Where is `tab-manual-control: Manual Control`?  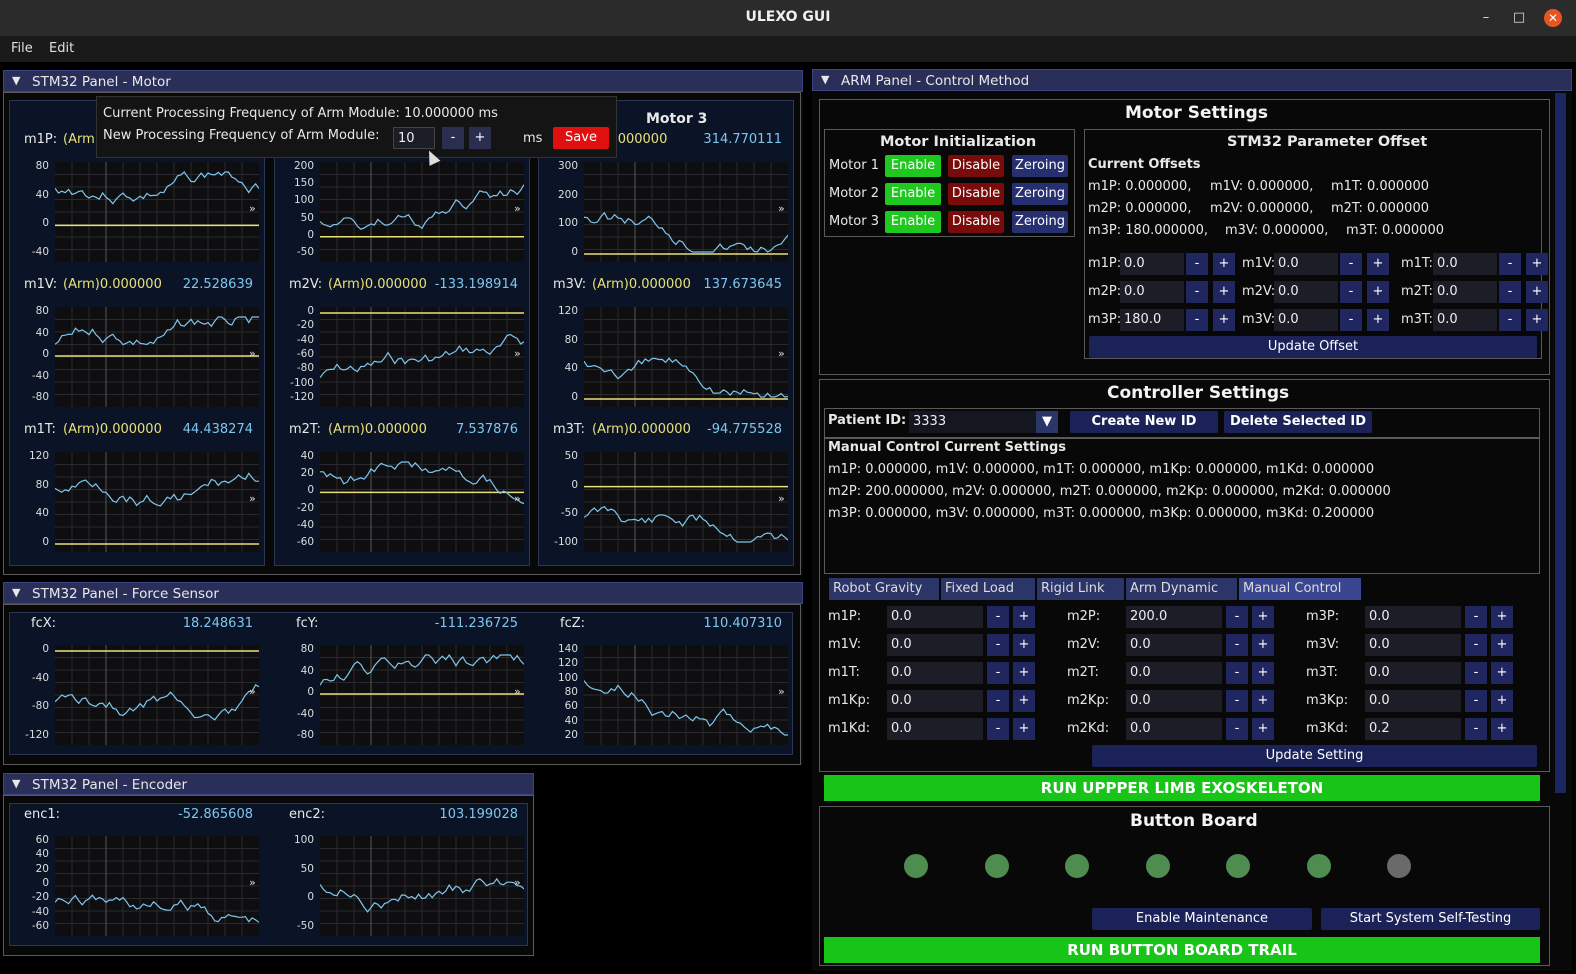 tab-manual-control: Manual Control is located at coordinates (1300, 589).